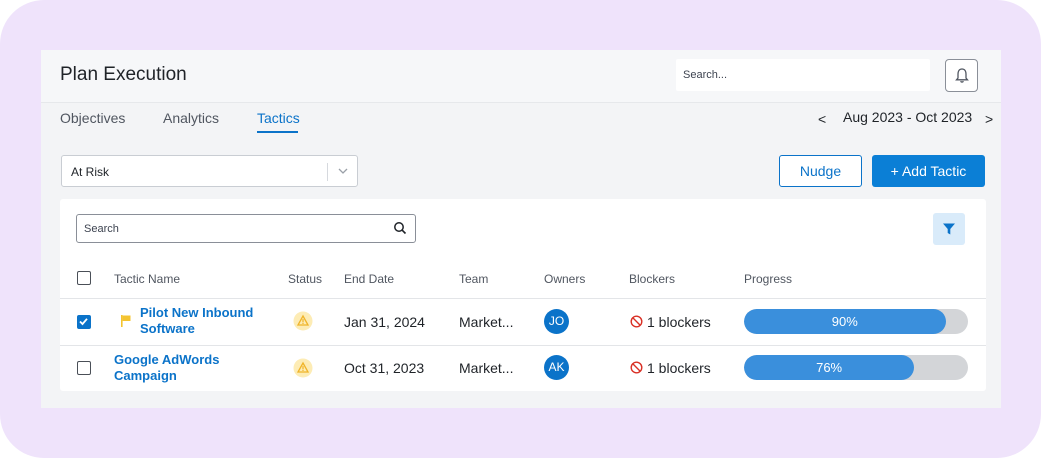  What do you see at coordinates (246, 228) in the screenshot?
I see `table-search-input: Search` at bounding box center [246, 228].